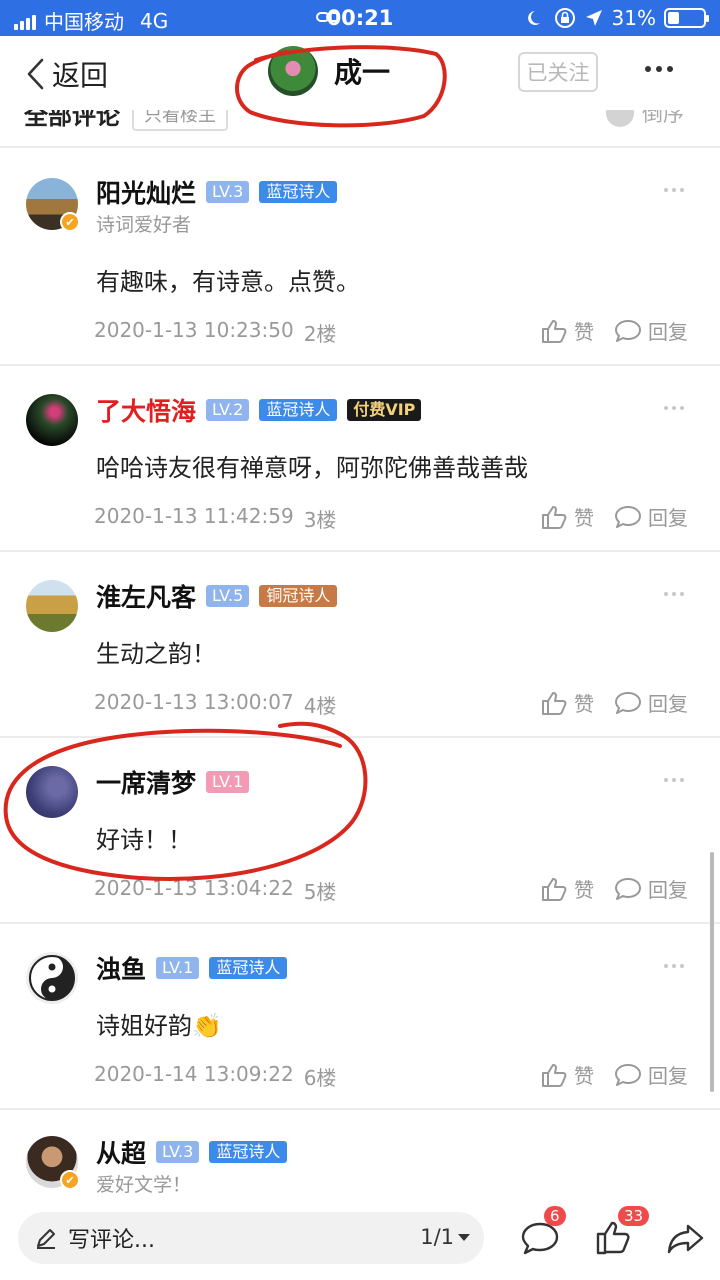 This screenshot has height=1280, width=720. I want to click on comment-floor: 5楼, so click(320, 892).